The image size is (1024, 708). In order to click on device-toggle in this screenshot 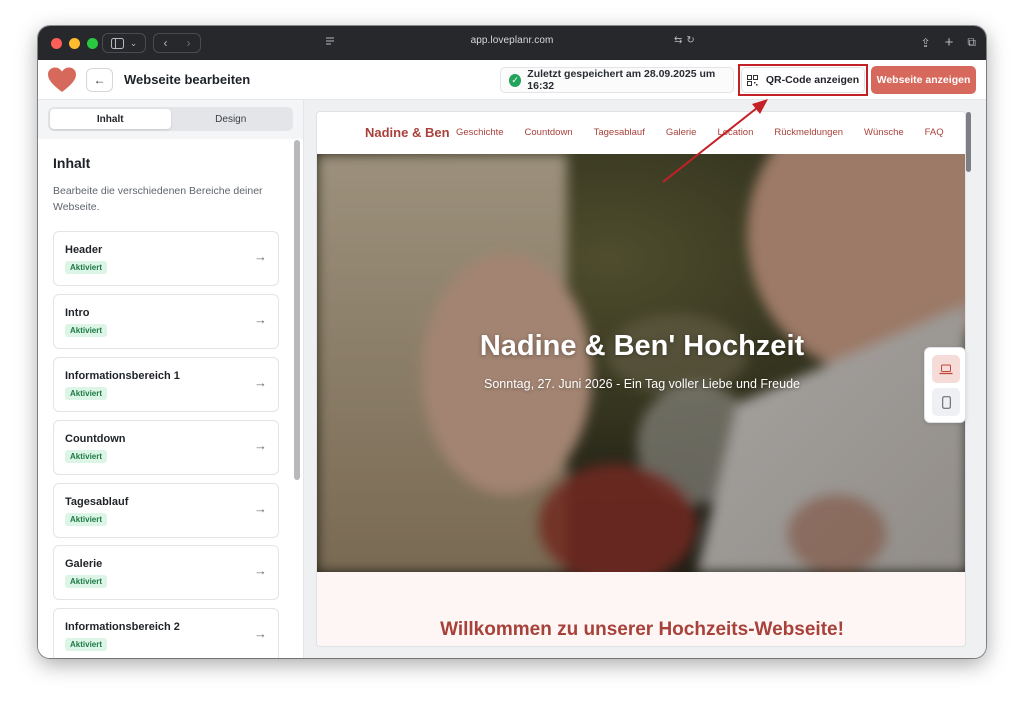, I will do `click(945, 385)`.